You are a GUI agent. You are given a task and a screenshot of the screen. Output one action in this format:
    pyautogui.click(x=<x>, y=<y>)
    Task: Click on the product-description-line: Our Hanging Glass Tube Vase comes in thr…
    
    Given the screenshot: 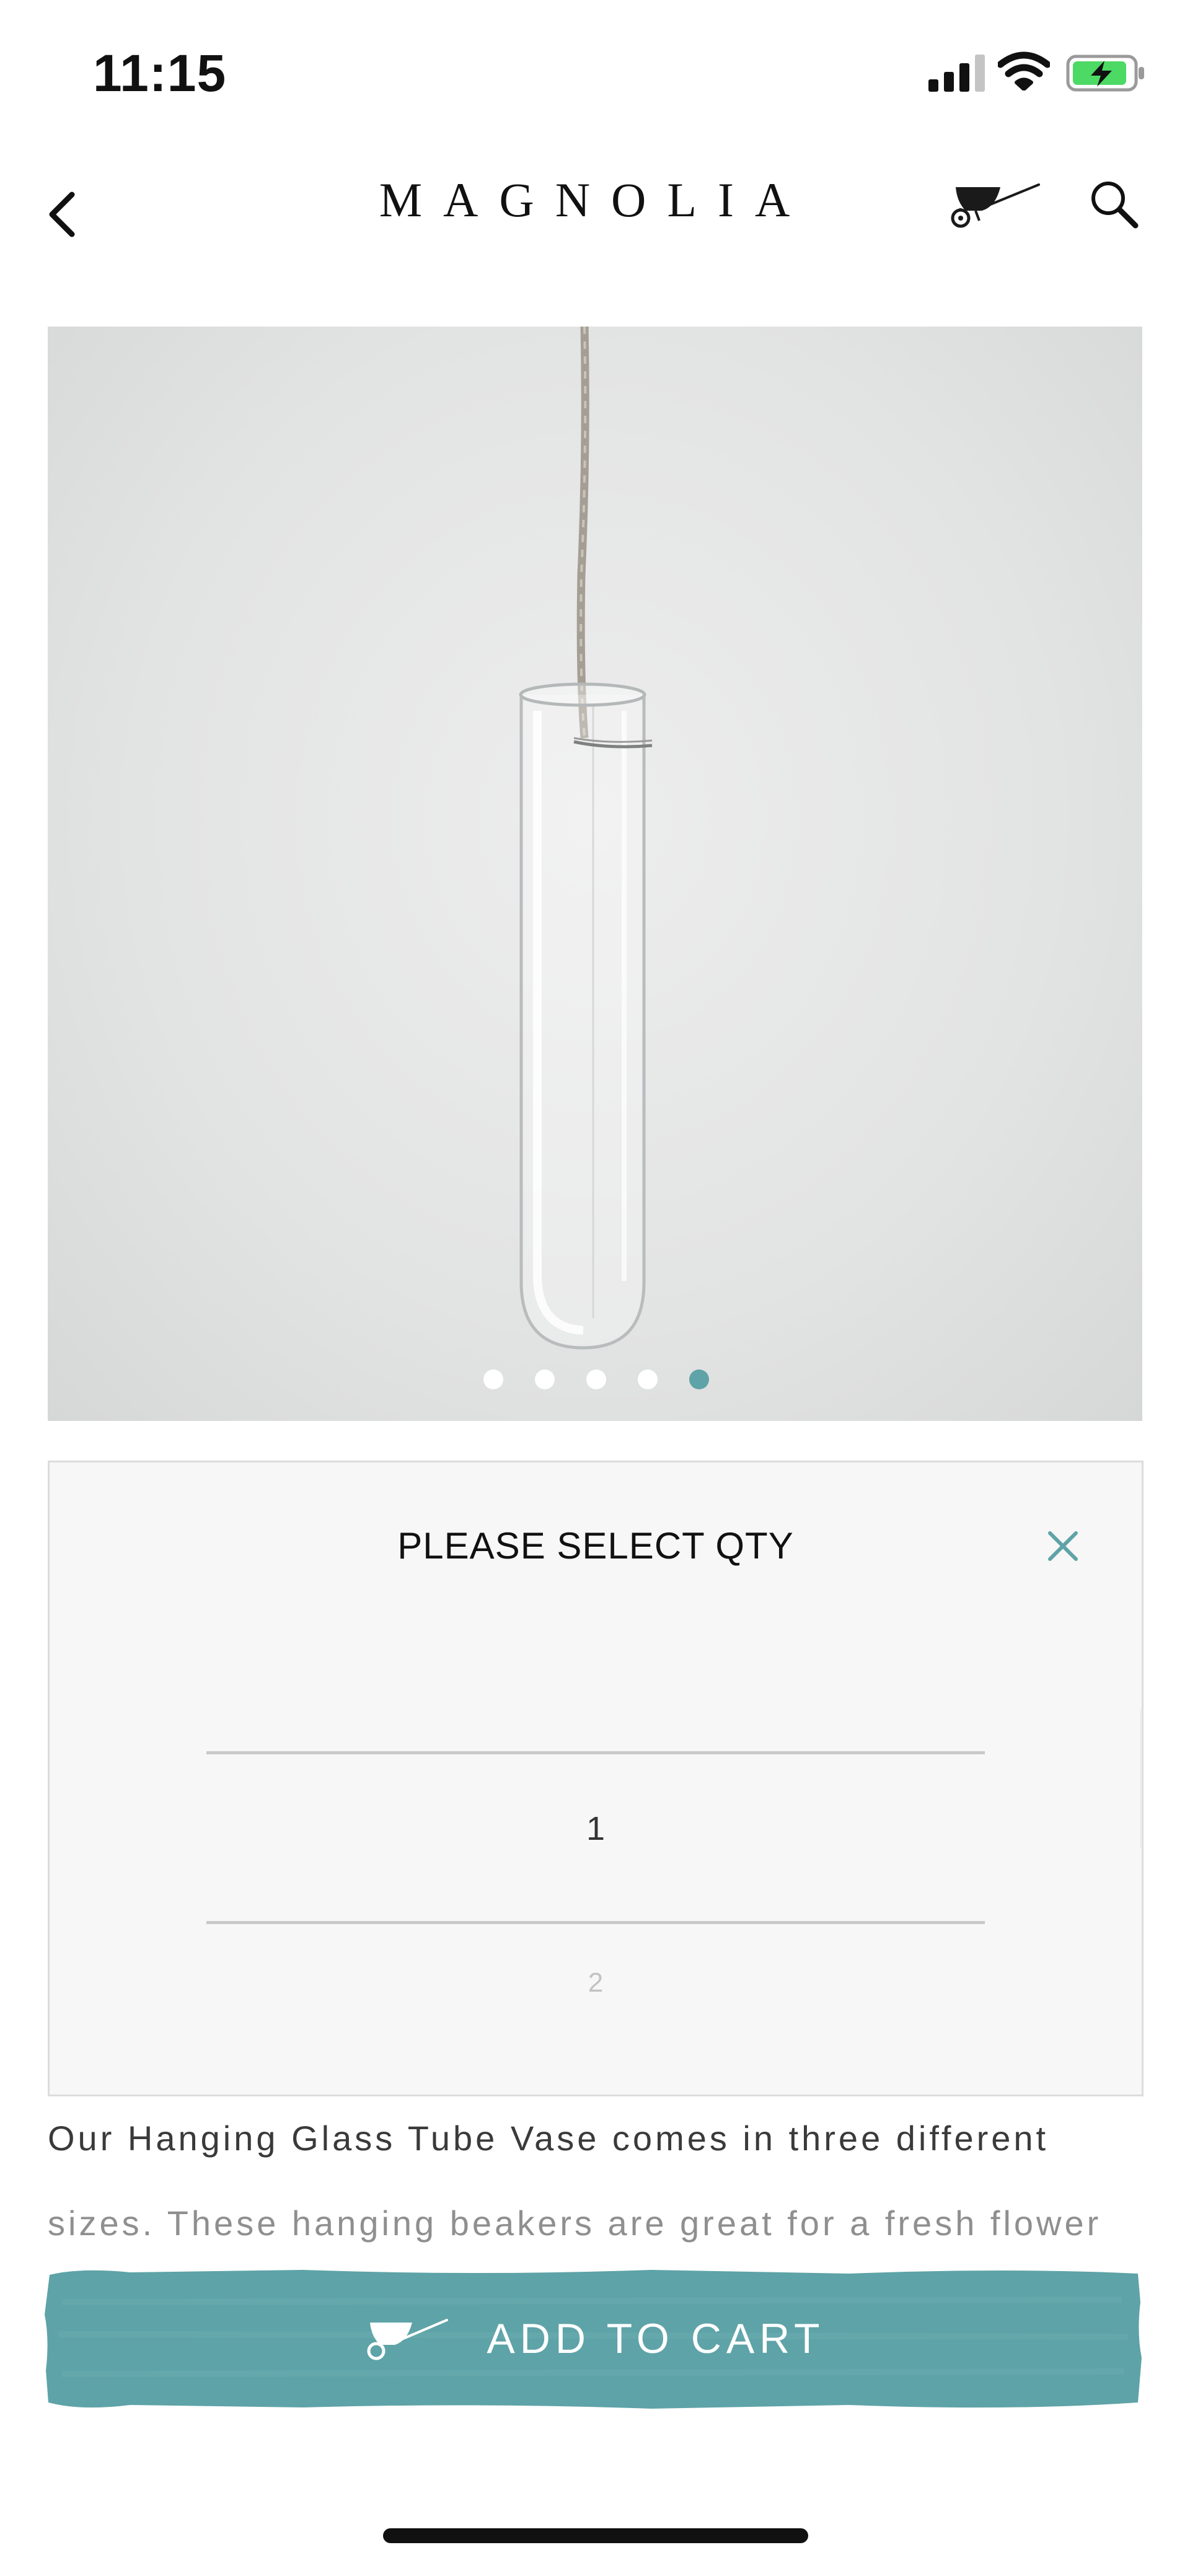 What is the action you would take?
    pyautogui.click(x=548, y=2138)
    